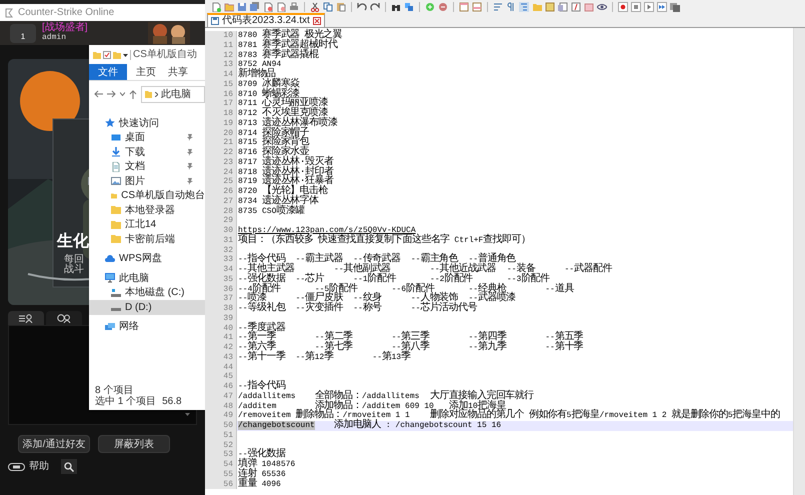 The height and width of the screenshot is (495, 805). Describe the element at coordinates (108, 72) in the screenshot. I see `ribbon-tab: 文件` at that location.